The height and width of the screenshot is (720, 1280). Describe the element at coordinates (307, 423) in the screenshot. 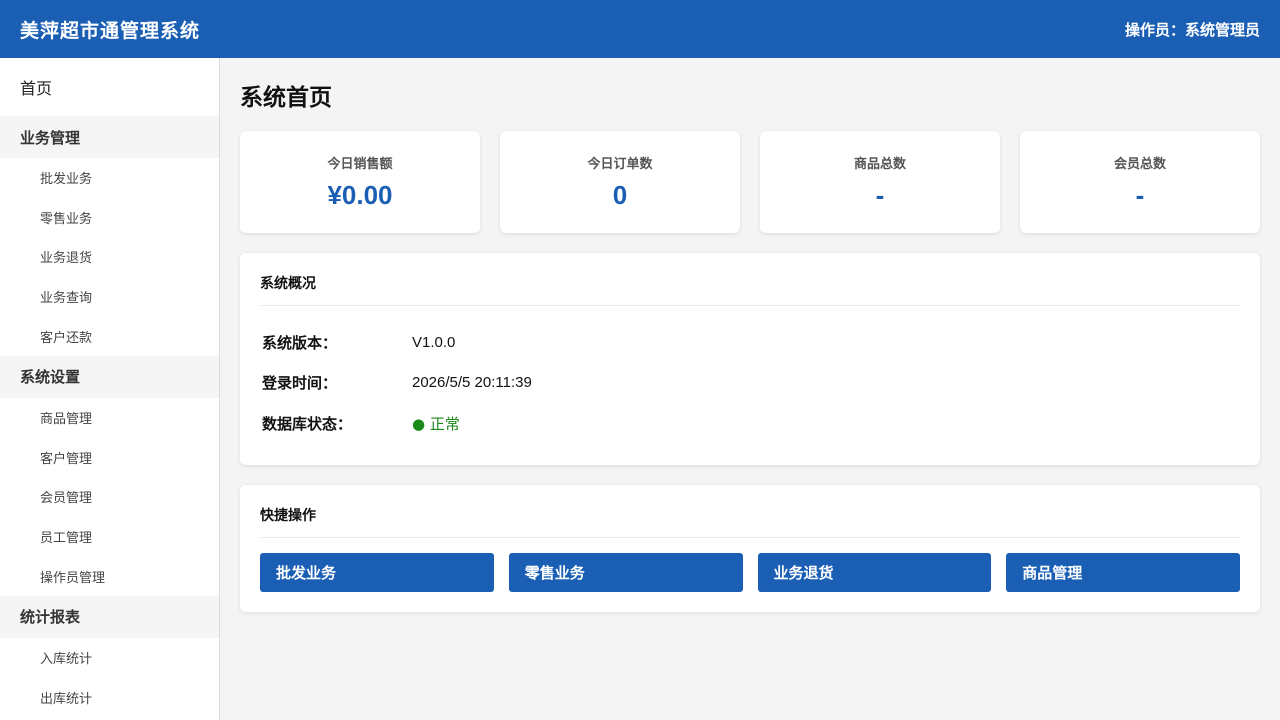

I see `info-key: 数据库状态：` at that location.